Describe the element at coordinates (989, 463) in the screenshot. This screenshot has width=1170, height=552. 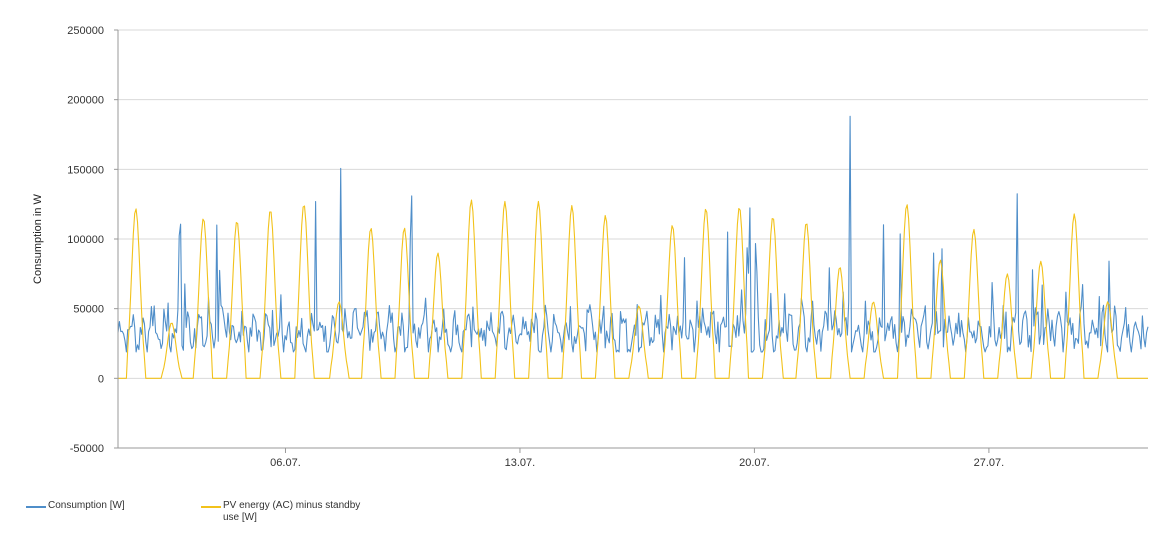
I see `x-tick-label: 27.07.` at that location.